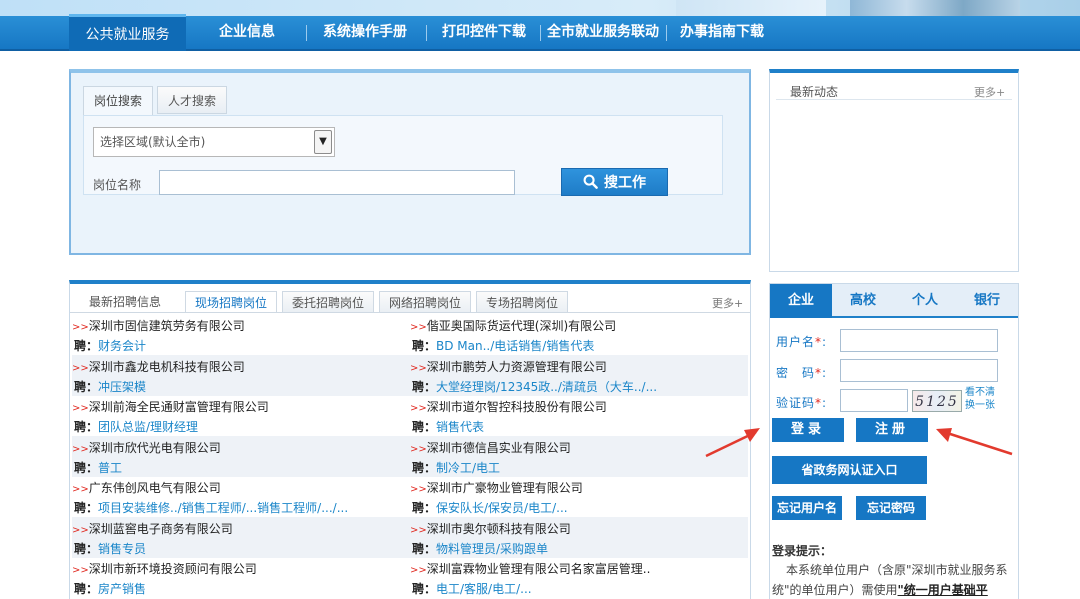  What do you see at coordinates (727, 303) in the screenshot?
I see `jobs-more-link: 更多+` at bounding box center [727, 303].